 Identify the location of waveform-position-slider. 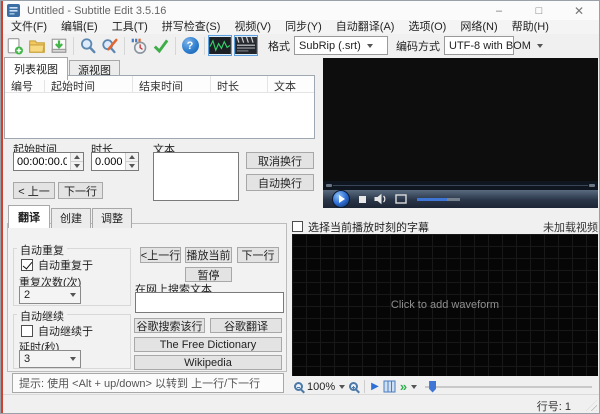
(510, 387).